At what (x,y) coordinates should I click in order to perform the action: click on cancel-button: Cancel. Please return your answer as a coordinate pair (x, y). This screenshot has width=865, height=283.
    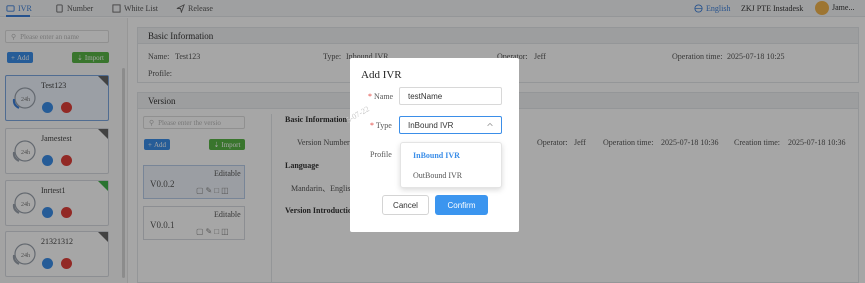
    Looking at the image, I should click on (405, 205).